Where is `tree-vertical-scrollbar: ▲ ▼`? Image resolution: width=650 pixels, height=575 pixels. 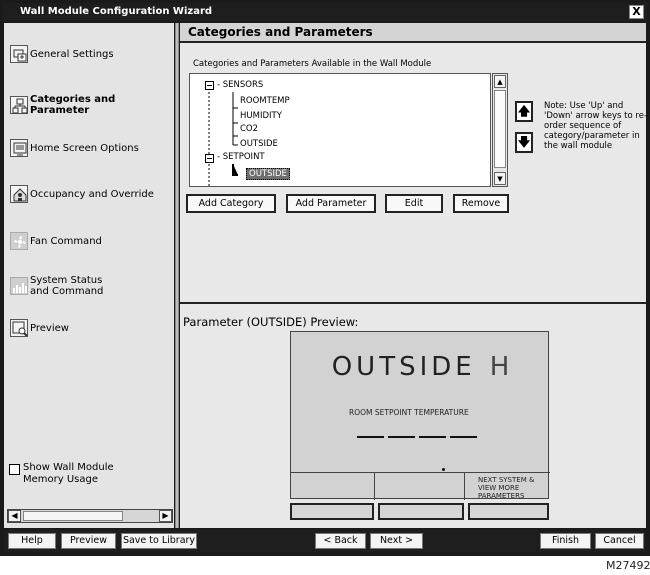
tree-vertical-scrollbar: ▲ ▼ is located at coordinates (500, 130).